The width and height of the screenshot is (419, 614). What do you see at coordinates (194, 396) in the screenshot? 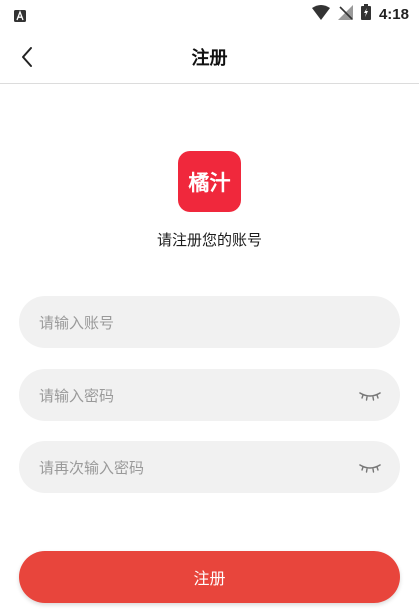
I see `password-input` at bounding box center [194, 396].